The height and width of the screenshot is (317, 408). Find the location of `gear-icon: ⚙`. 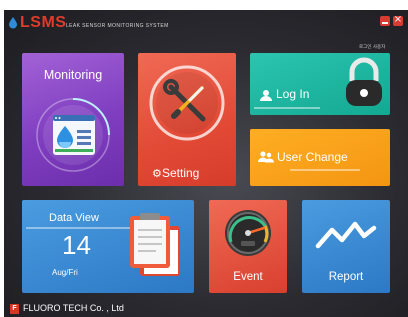

gear-icon: ⚙ is located at coordinates (157, 173).